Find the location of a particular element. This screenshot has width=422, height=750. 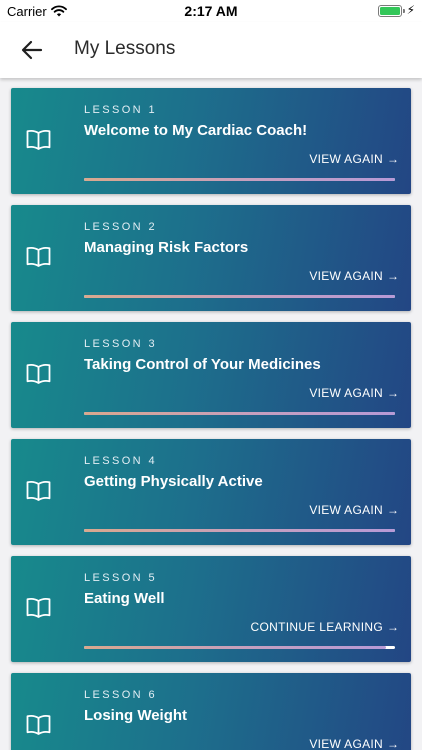

lesson-title: Managing Risk Factors is located at coordinates (166, 247).